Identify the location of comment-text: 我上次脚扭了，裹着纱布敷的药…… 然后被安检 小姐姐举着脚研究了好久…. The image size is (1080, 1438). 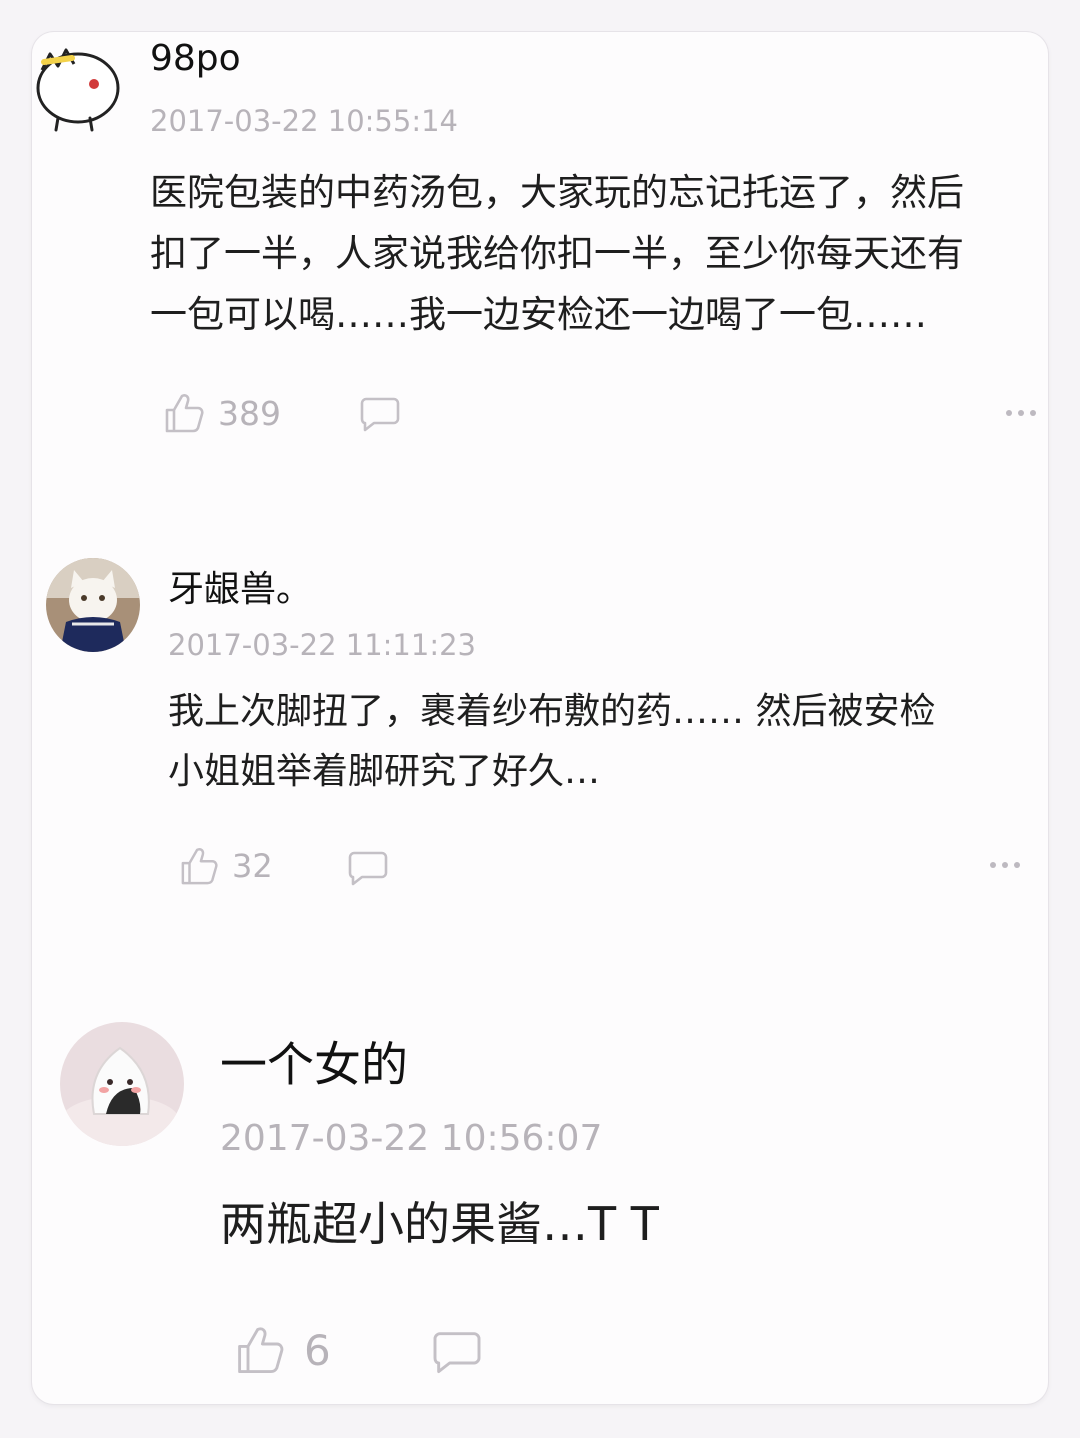
(552, 741).